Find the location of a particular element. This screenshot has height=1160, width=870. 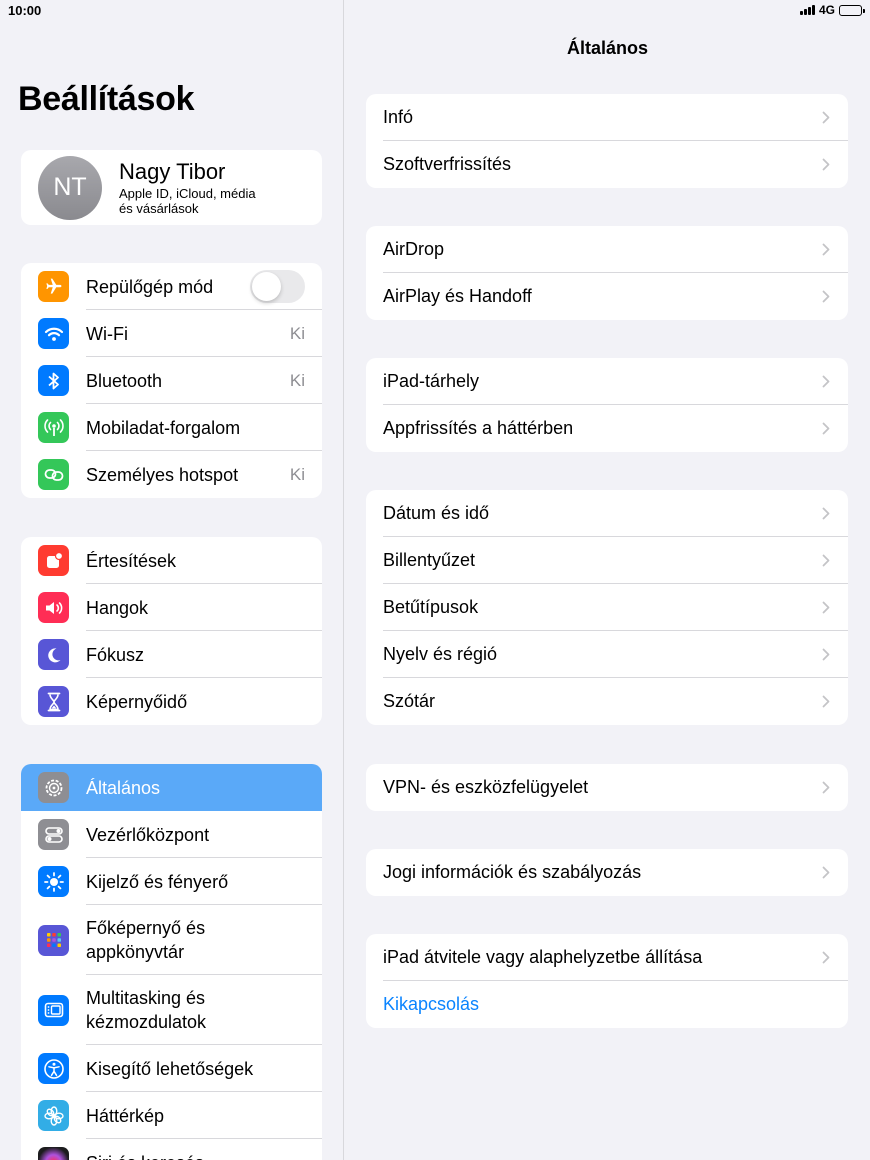

vpn-group: VPN- és eszközfelügyelet is located at coordinates (607, 787).